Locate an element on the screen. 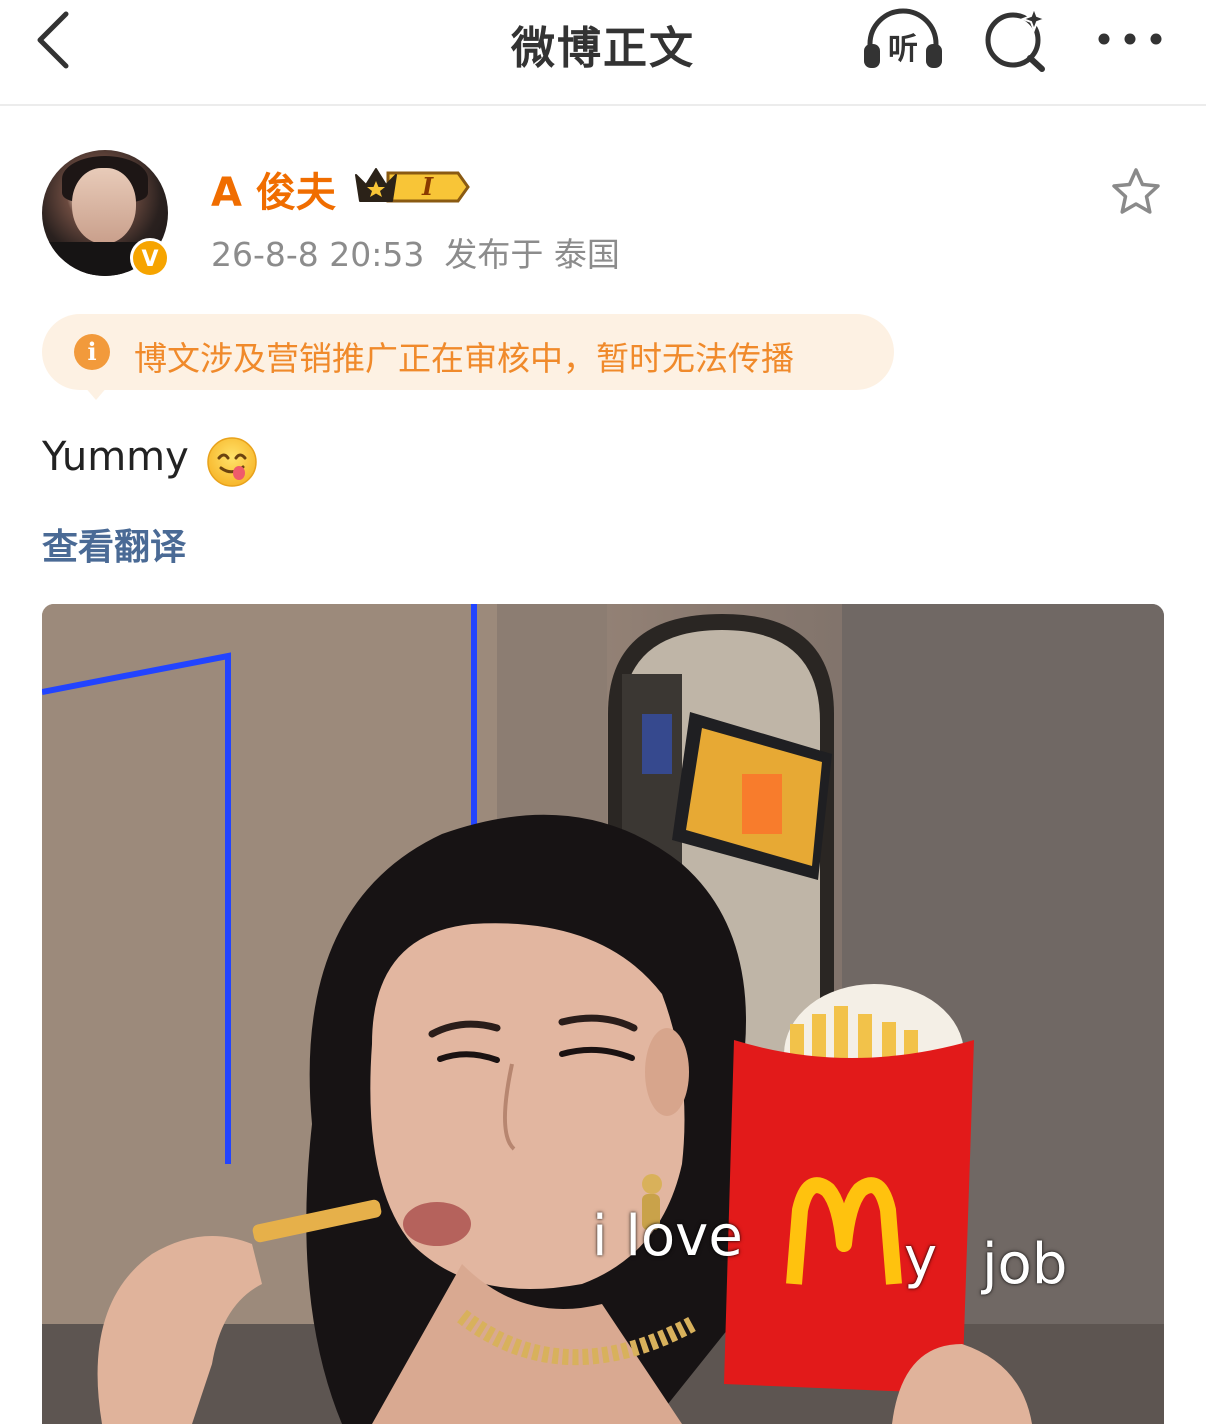 Image resolution: width=1206 pixels, height=1424 pixels. vip-level: I is located at coordinates (427, 186).